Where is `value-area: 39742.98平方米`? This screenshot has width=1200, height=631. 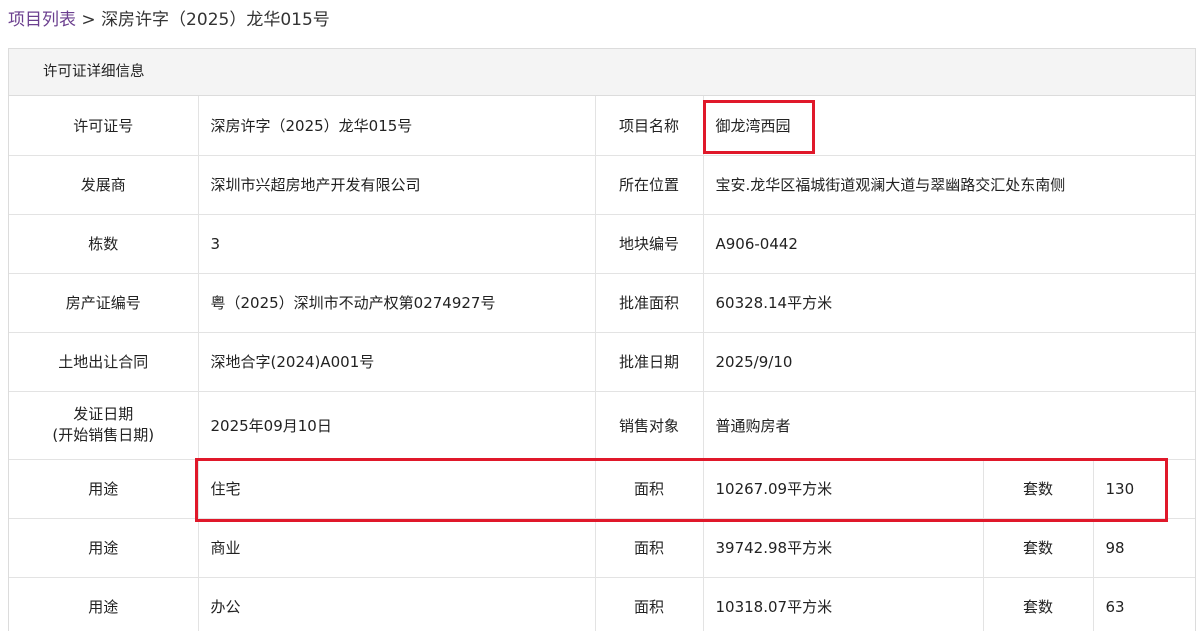
value-area: 39742.98平方米 is located at coordinates (843, 548).